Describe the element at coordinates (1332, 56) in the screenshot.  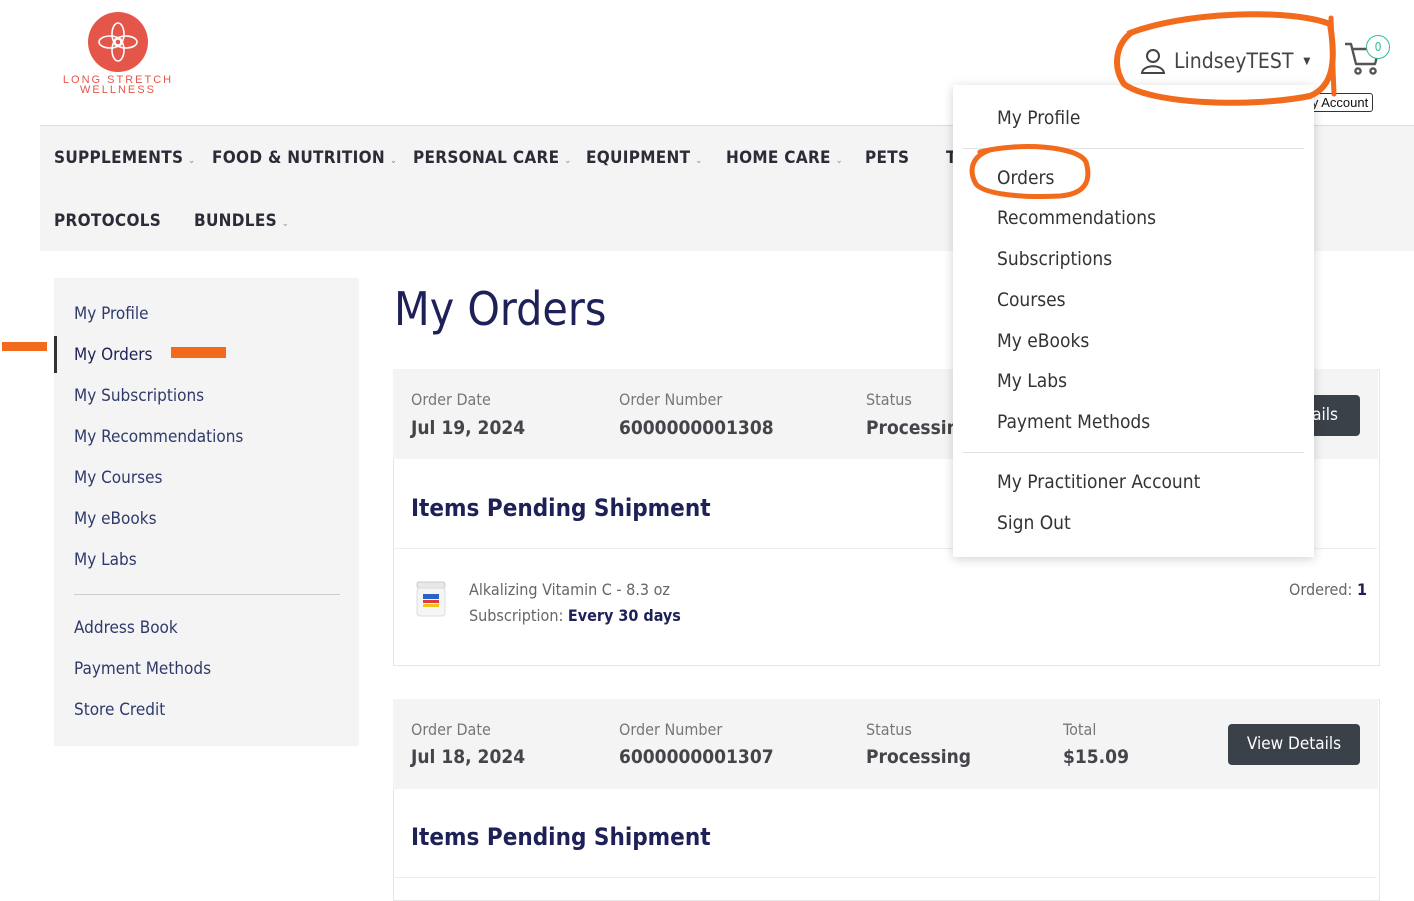
I see `annotation-stroke-account` at that location.